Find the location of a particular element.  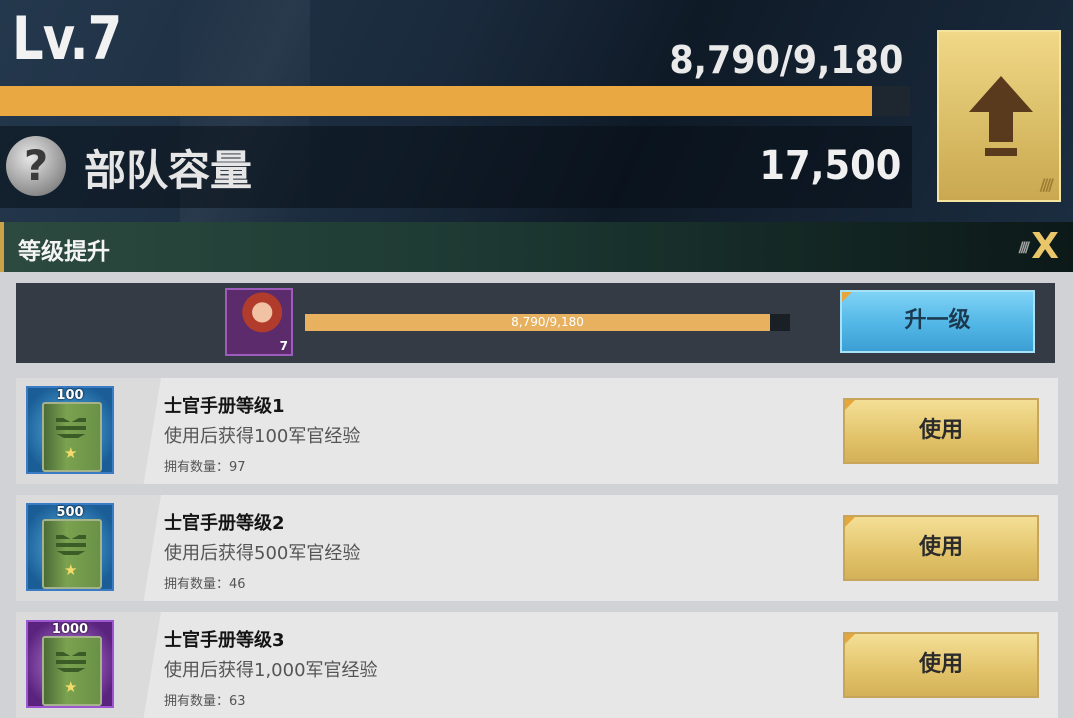

officer-level: 7 is located at coordinates (283, 346).